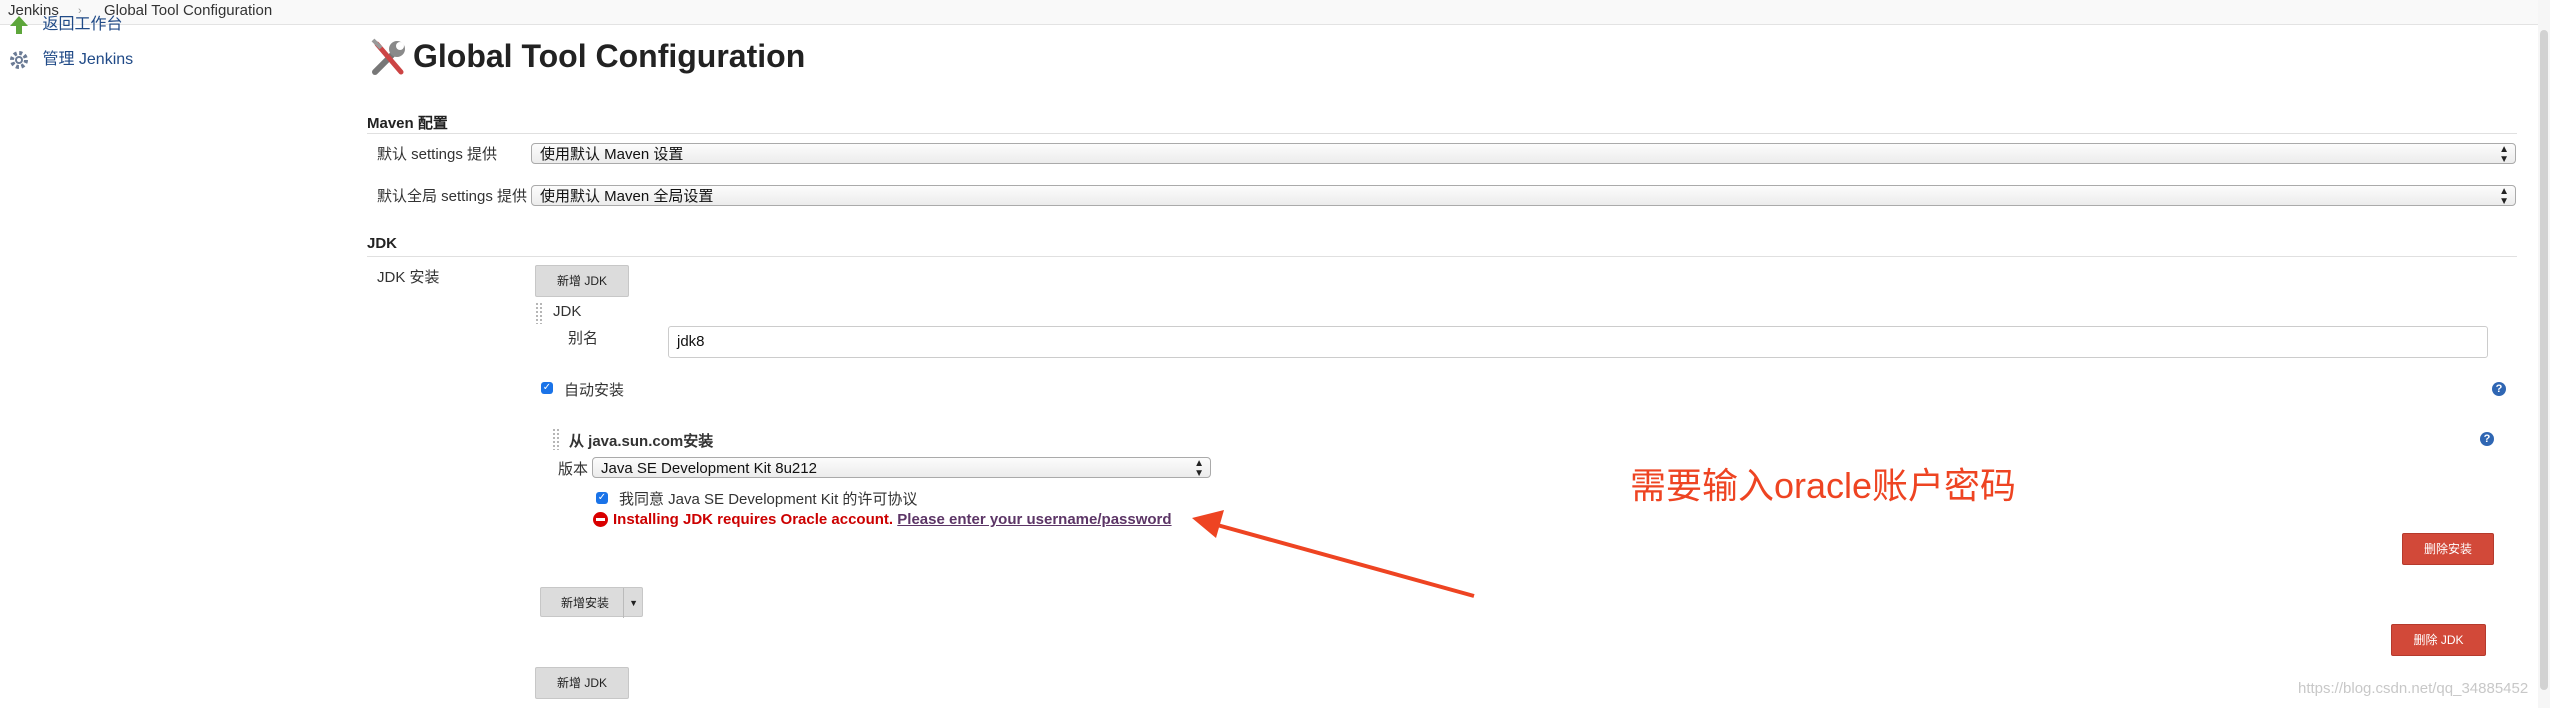  I want to click on gear-icon, so click(19, 59).